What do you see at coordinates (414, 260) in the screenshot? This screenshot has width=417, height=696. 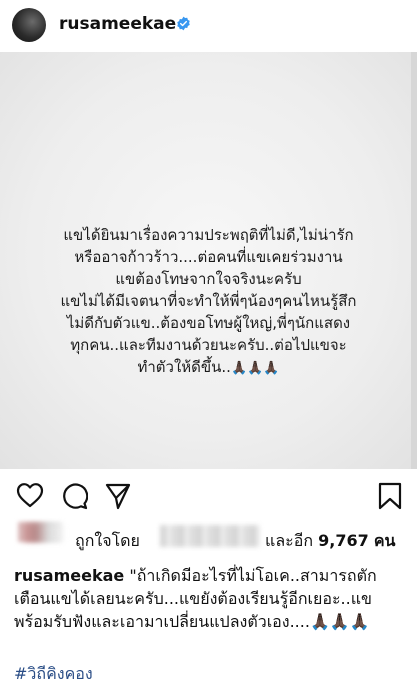 I see `image-edge` at bounding box center [414, 260].